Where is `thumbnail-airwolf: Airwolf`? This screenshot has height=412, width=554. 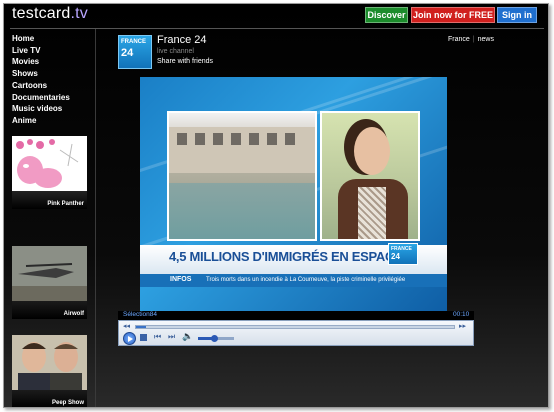
thumbnail-airwolf: Airwolf is located at coordinates (49, 282).